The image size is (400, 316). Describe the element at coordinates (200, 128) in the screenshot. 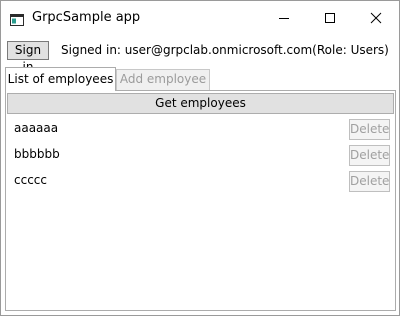

I see `list-item: aaaaaa Delete` at that location.